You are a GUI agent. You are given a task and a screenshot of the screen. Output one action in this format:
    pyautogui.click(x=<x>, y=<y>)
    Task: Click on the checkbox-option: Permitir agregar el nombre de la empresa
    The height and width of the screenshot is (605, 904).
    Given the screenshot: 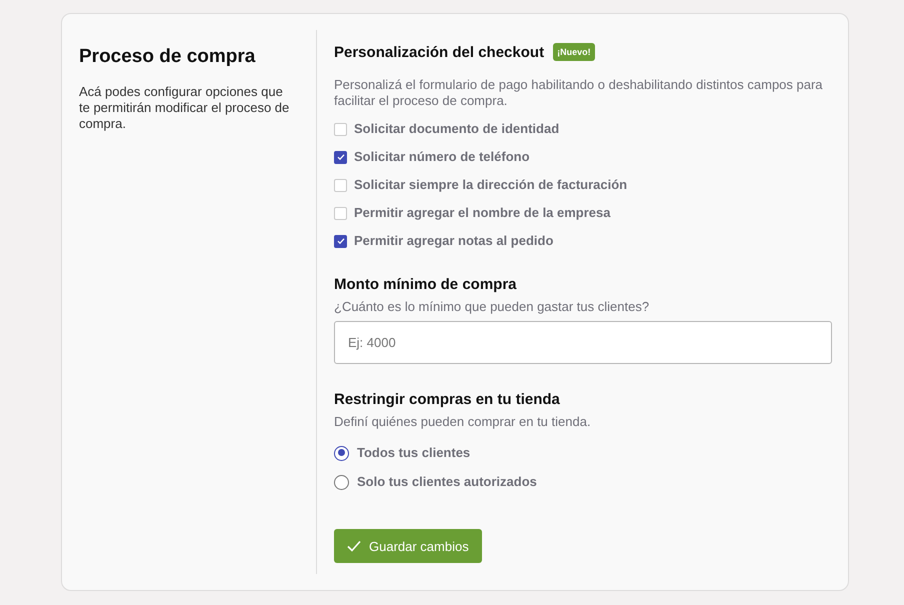 What is the action you would take?
    pyautogui.click(x=481, y=213)
    